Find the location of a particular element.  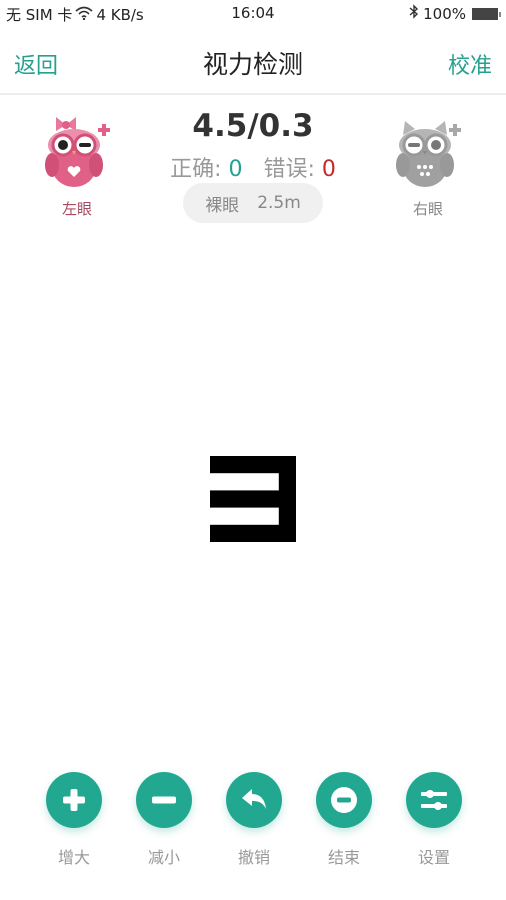

settings-button: 设置 is located at coordinates (434, 820).